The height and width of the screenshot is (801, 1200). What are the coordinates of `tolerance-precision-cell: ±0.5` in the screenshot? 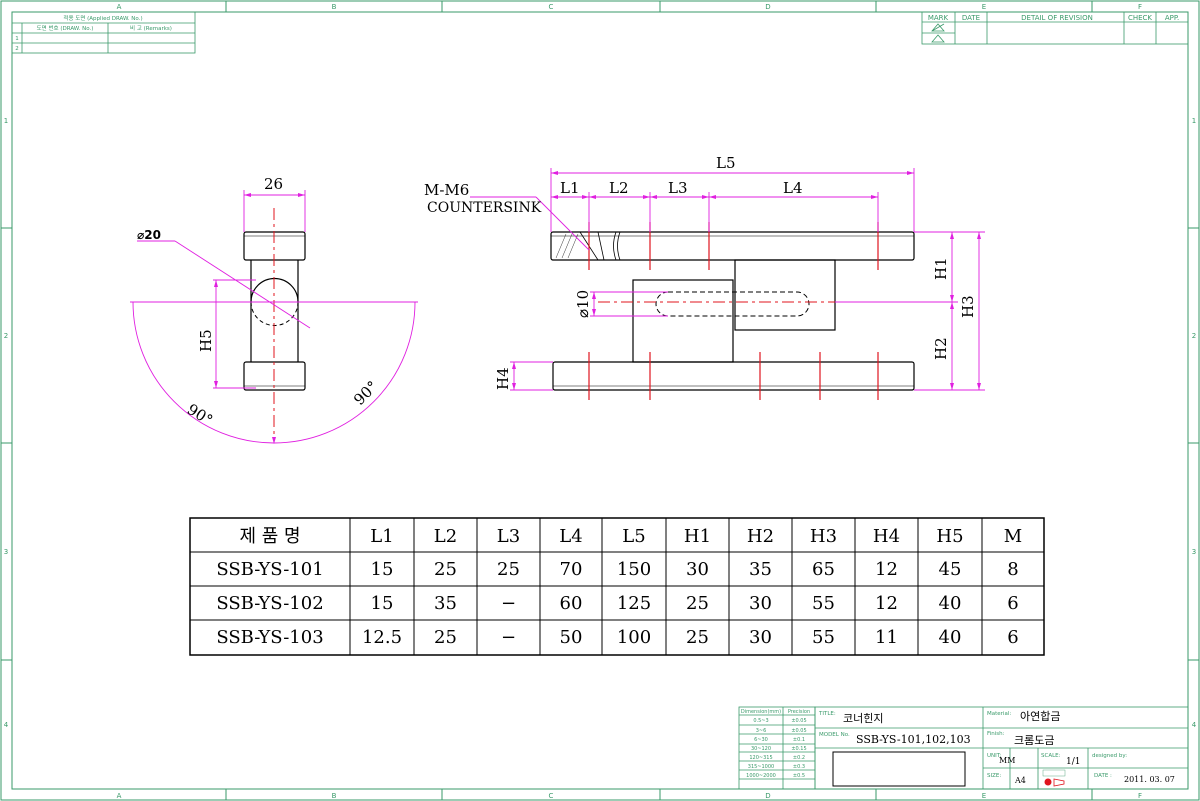 It's located at (799, 776).